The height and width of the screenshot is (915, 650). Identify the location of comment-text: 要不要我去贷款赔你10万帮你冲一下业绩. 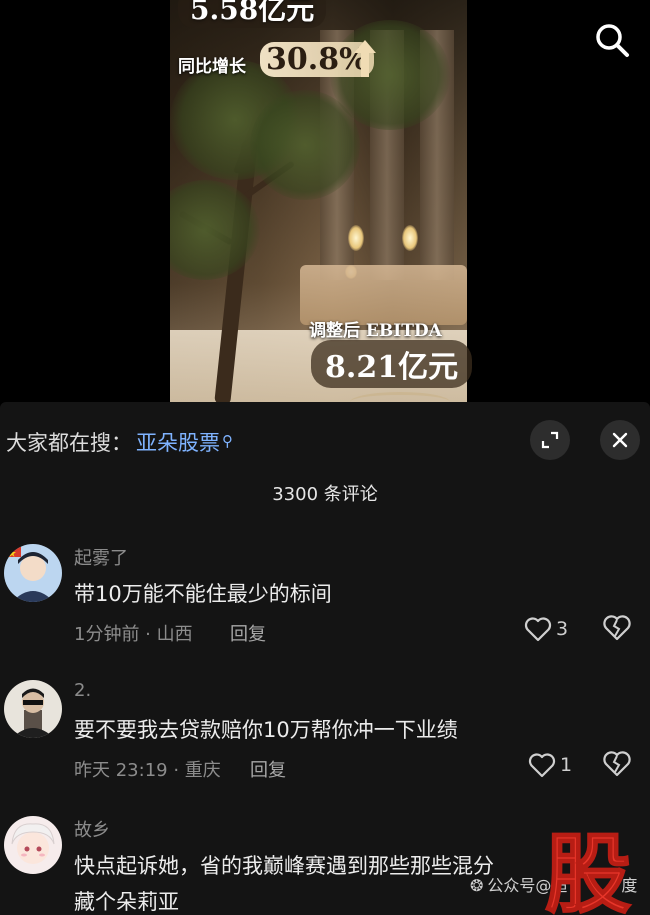
(266, 730).